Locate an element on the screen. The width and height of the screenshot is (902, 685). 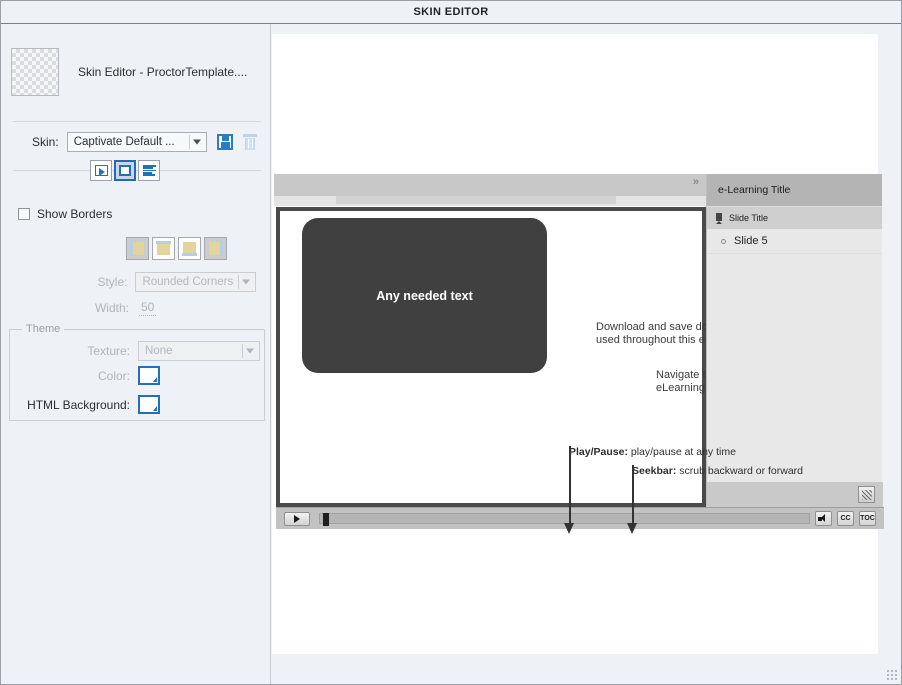
tab-table-of-contents is located at coordinates (149, 170).